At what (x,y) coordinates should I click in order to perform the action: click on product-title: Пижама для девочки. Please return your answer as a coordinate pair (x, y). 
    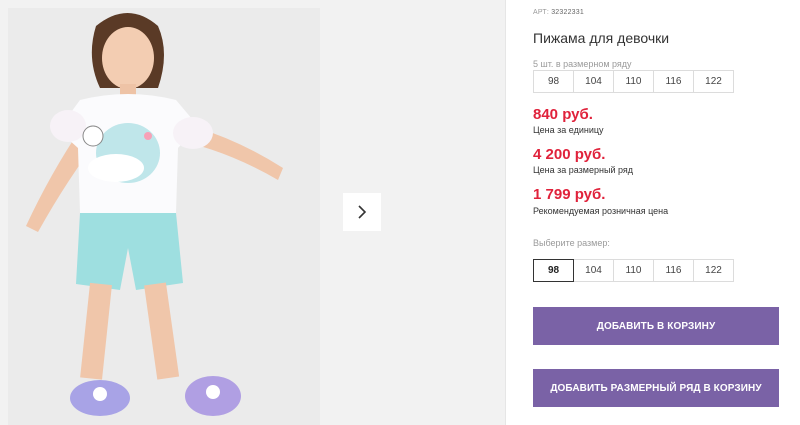
    Looking at the image, I should click on (601, 38).